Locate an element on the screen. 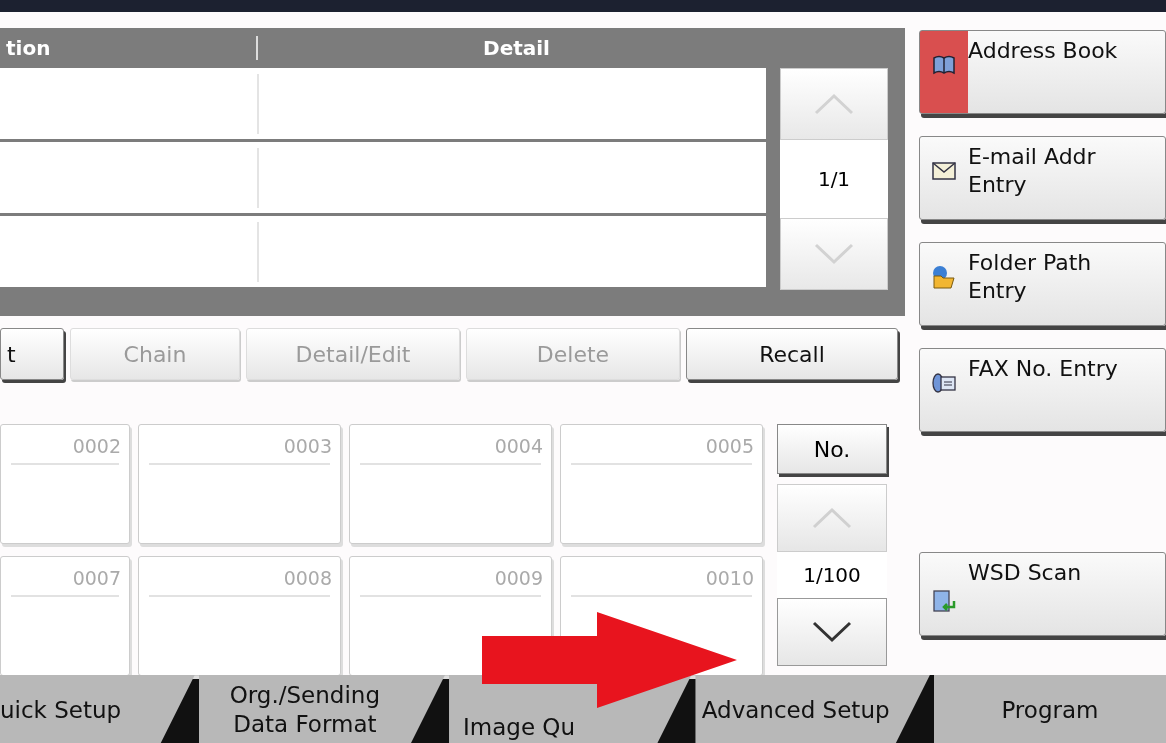 The height and width of the screenshot is (743, 1166). column-header: Detail is located at coordinates (516, 48).